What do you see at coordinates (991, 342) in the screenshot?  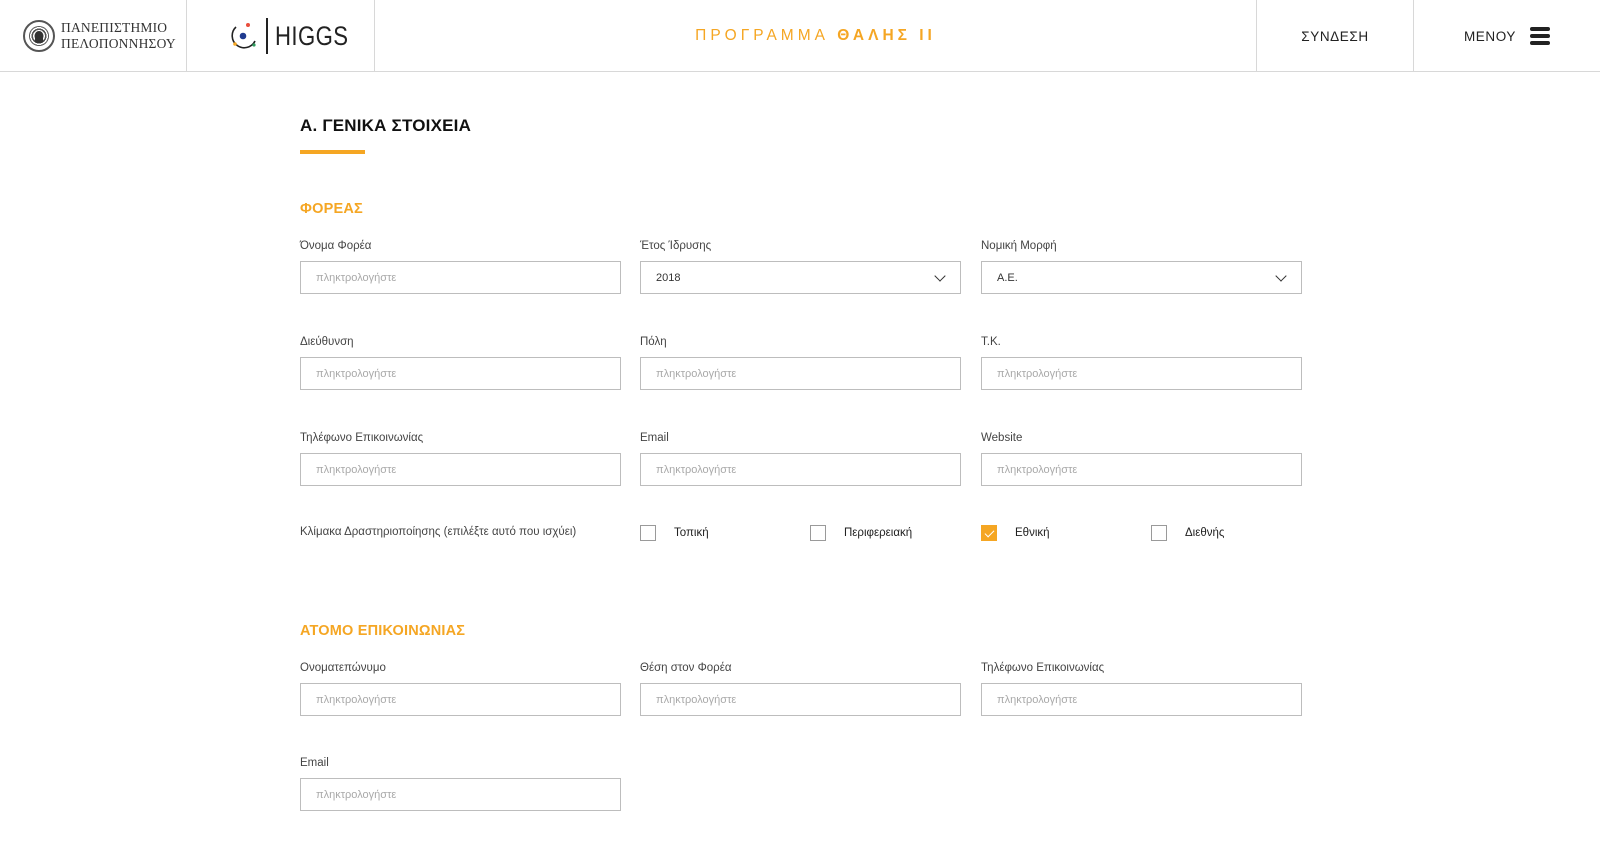 I see `postal-code-label: Τ.Κ.` at bounding box center [991, 342].